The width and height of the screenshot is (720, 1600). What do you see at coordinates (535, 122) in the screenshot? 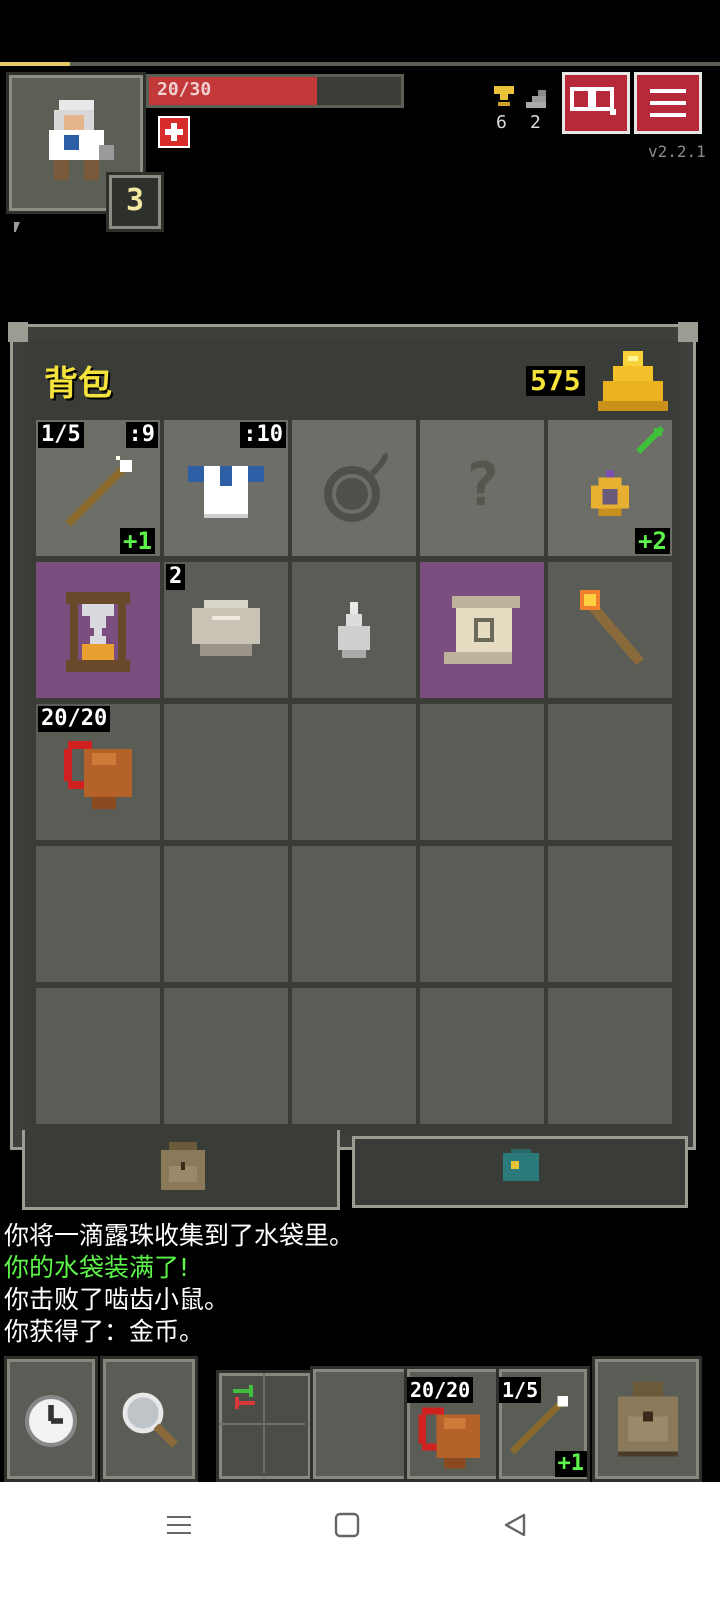
I see `stairs-count: 2` at bounding box center [535, 122].